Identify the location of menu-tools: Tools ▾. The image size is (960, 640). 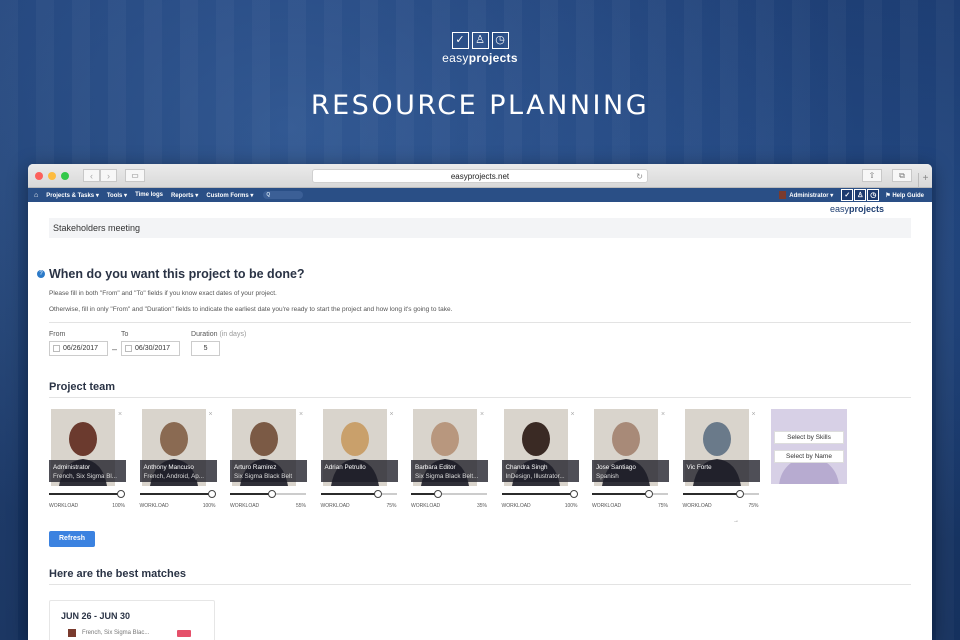
(117, 195).